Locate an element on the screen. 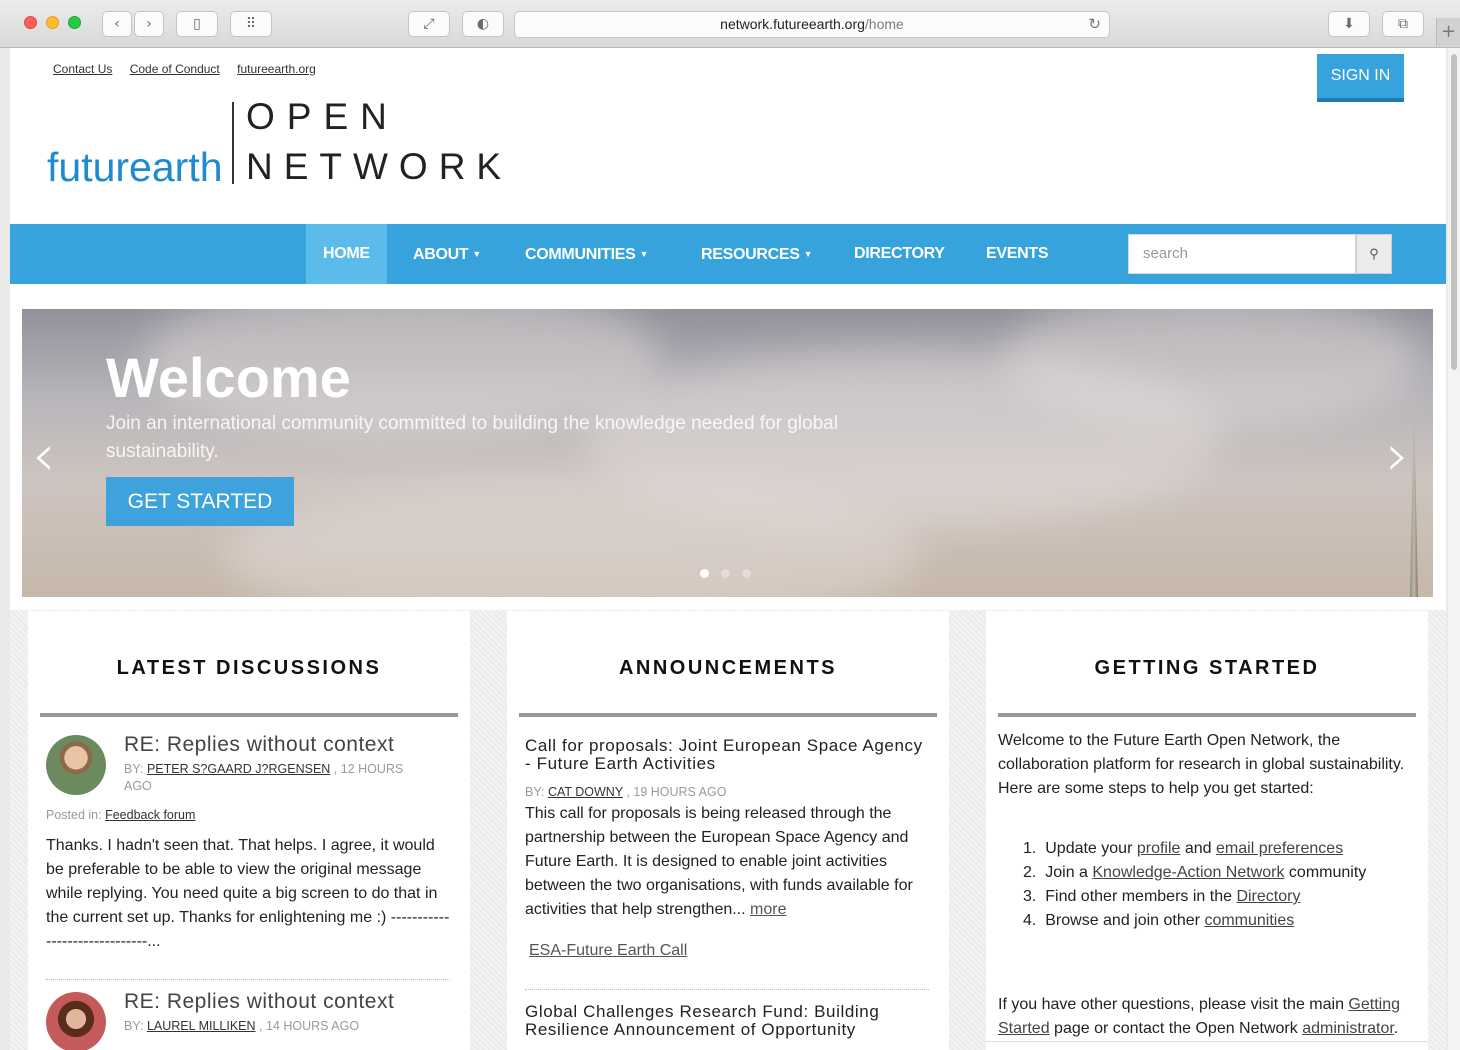  church-spire-image is located at coordinates (1414, 501).